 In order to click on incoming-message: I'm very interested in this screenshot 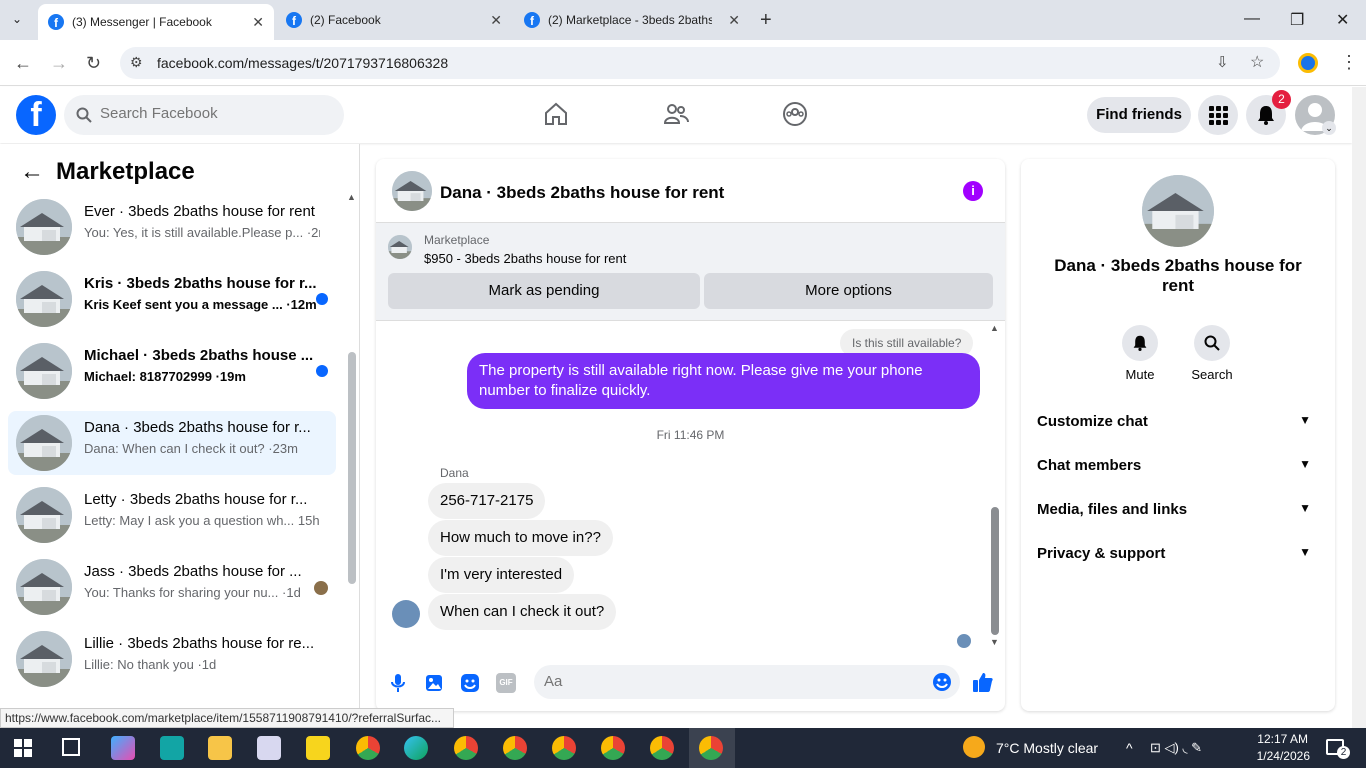, I will do `click(501, 575)`.